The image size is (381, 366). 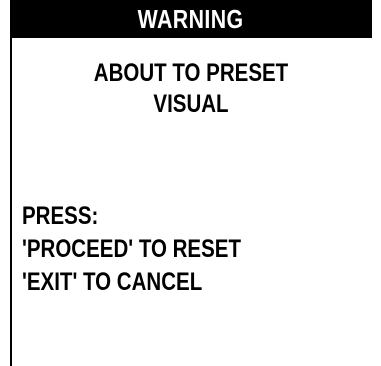 What do you see at coordinates (191, 104) in the screenshot?
I see `message-line-2: VISUAL` at bounding box center [191, 104].